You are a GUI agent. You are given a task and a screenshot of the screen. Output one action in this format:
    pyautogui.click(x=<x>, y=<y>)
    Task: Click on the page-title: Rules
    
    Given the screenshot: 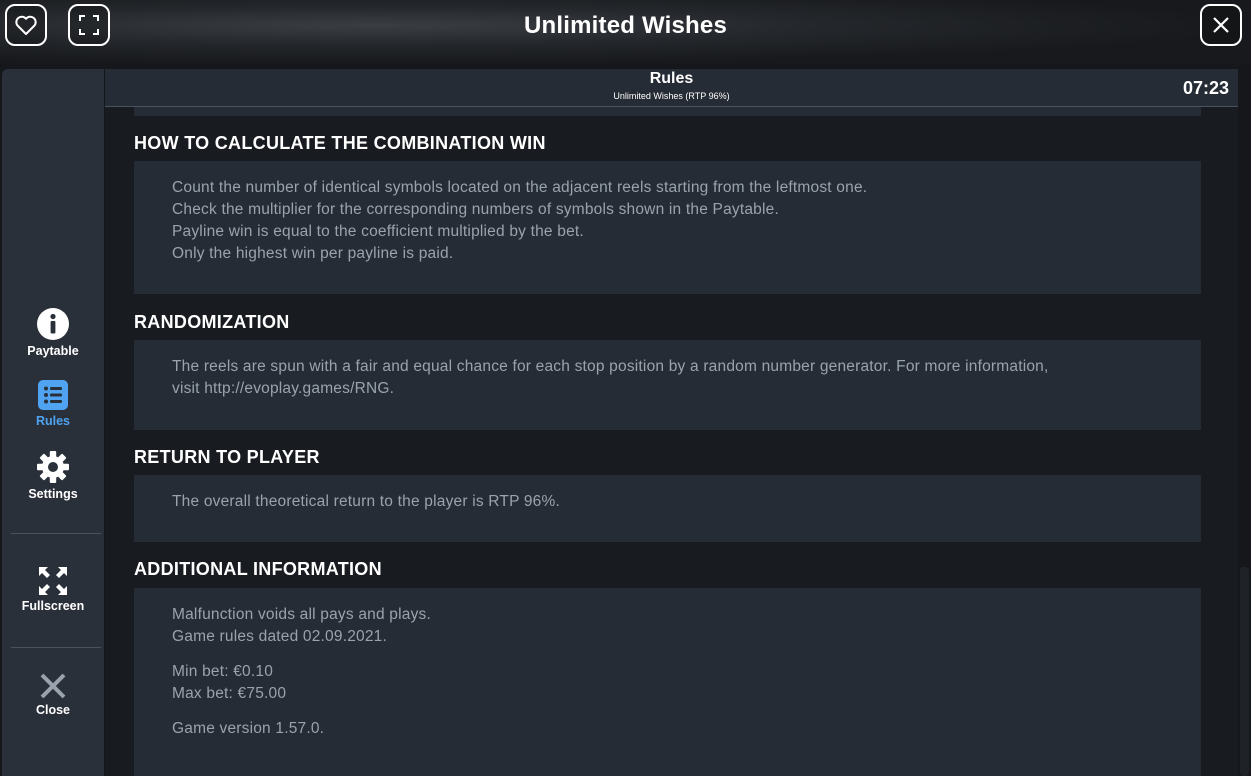 What is the action you would take?
    pyautogui.click(x=671, y=78)
    